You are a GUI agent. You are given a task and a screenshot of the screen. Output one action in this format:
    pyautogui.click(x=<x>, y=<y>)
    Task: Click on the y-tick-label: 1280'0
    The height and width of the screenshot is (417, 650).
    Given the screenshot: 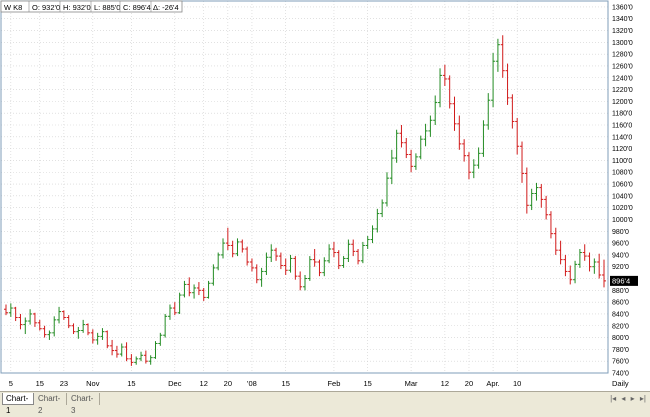 What is the action you would take?
    pyautogui.click(x=622, y=55)
    